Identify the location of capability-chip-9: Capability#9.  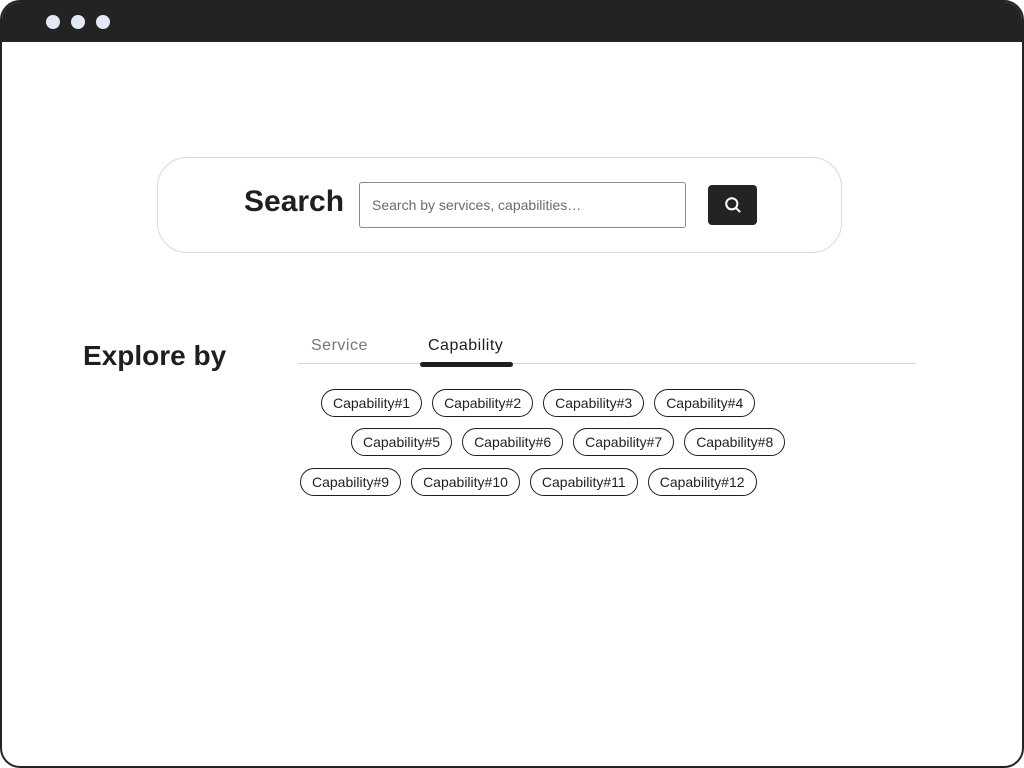
(351, 482).